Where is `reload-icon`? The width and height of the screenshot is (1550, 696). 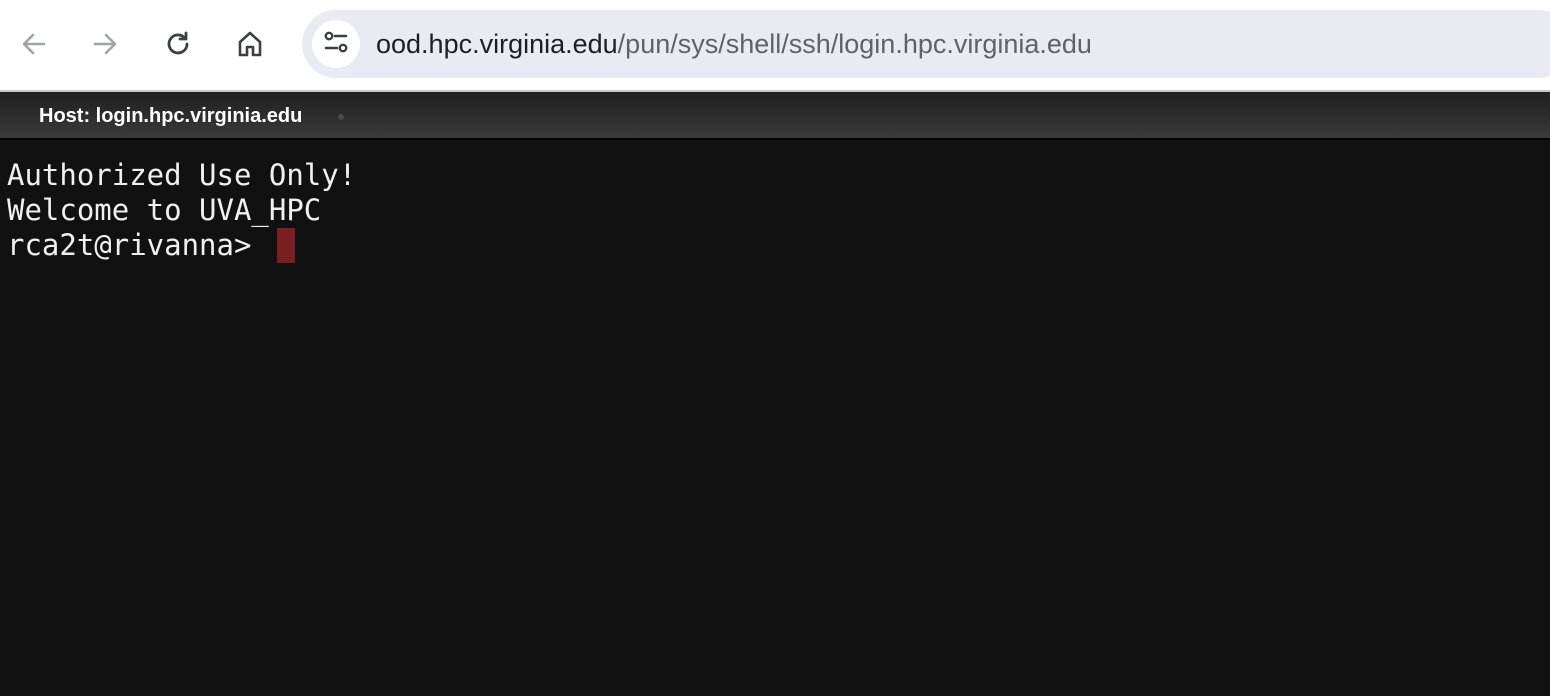 reload-icon is located at coordinates (178, 44).